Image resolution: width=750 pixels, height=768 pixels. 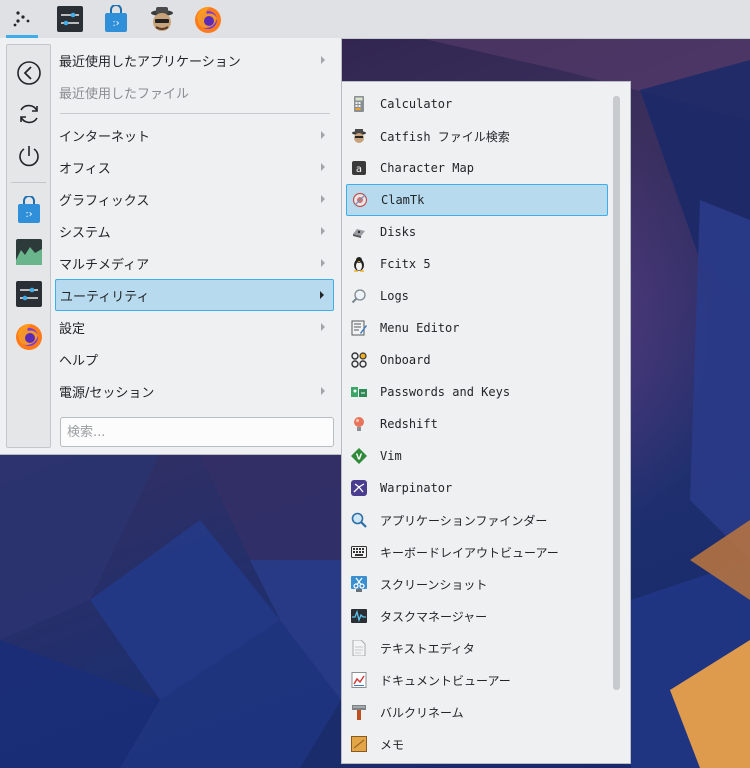 I want to click on submenu-item-label: Menu Editor, so click(x=420, y=328).